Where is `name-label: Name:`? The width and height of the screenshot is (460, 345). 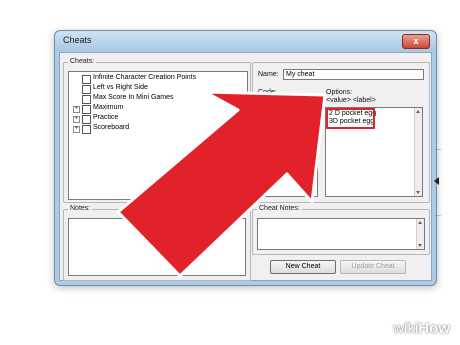
name-label: Name: is located at coordinates (268, 74).